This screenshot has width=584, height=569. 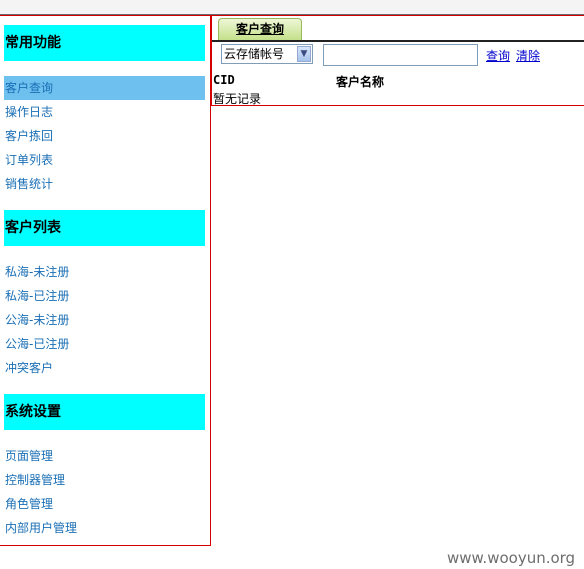 I want to click on sidebar-item-customer-query: 客户查询, so click(x=104, y=88).